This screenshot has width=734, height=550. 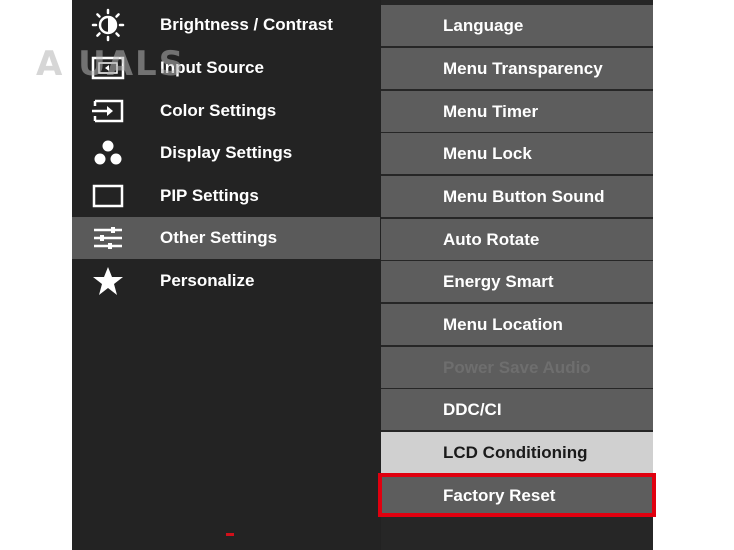 I want to click on menu-item-display-settings: Display Settings, so click(x=226, y=153).